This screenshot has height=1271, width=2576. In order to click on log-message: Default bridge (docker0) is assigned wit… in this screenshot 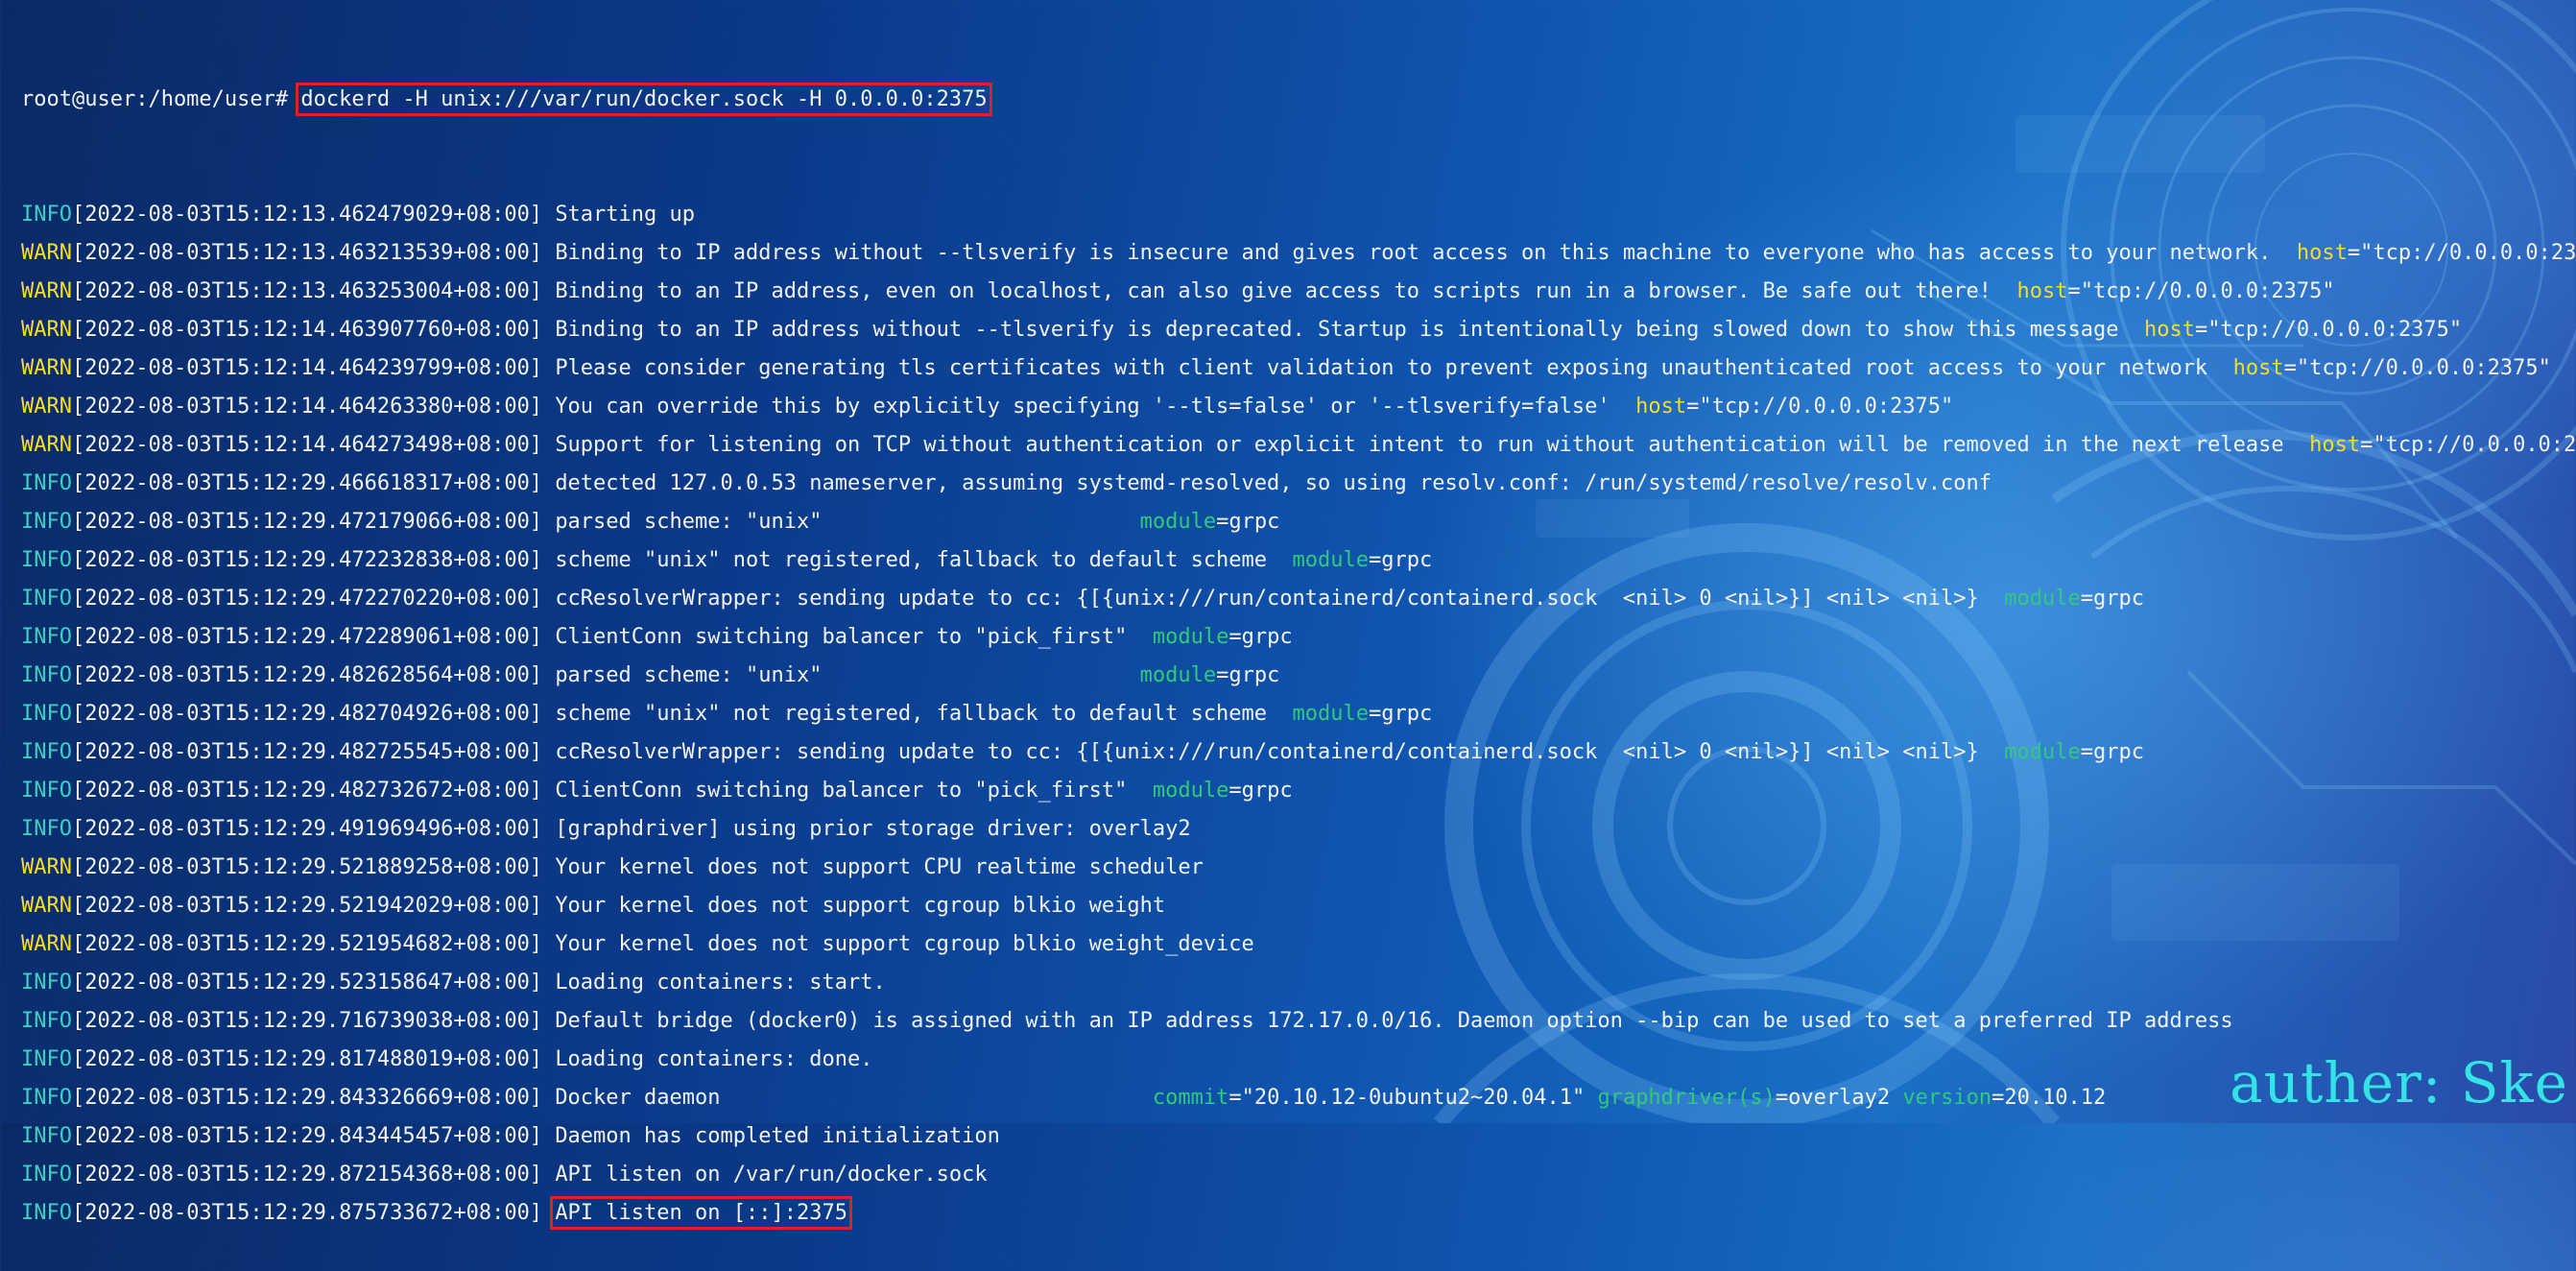, I will do `click(1394, 1021)`.